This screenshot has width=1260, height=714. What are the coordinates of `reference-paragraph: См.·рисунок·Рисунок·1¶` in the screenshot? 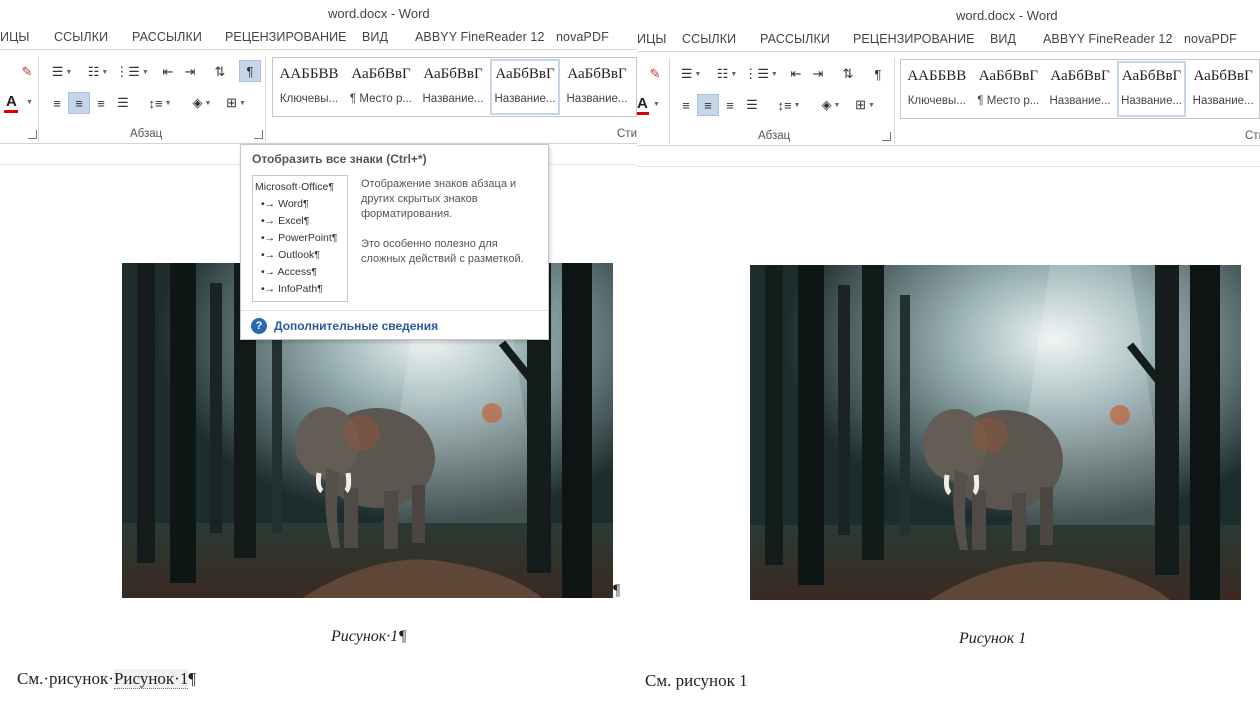 It's located at (106, 679).